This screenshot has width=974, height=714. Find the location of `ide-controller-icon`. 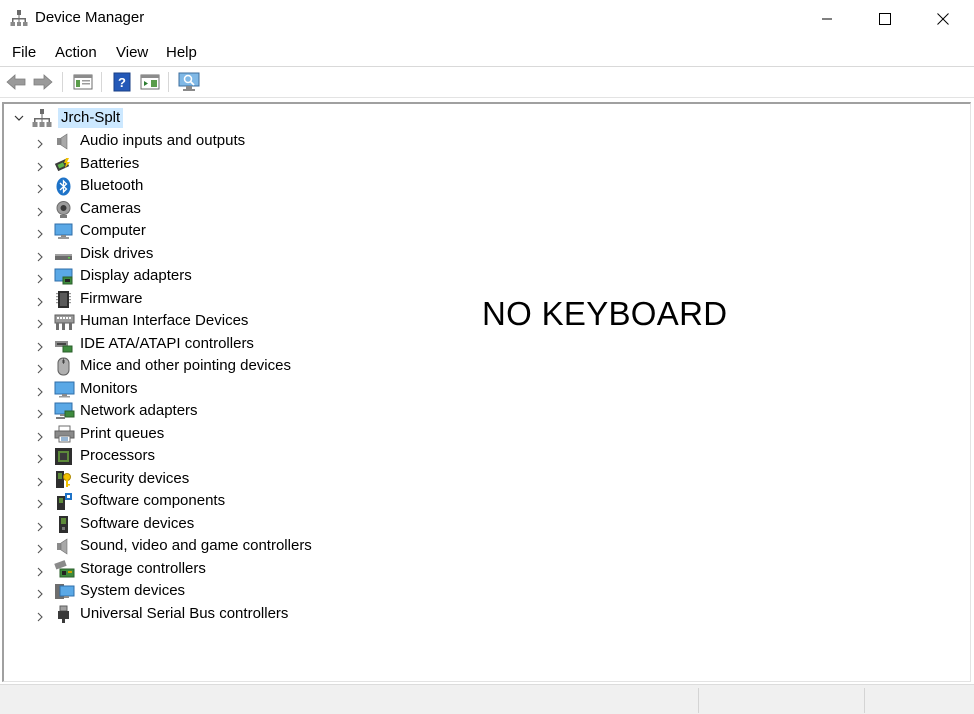

ide-controller-icon is located at coordinates (63, 344).